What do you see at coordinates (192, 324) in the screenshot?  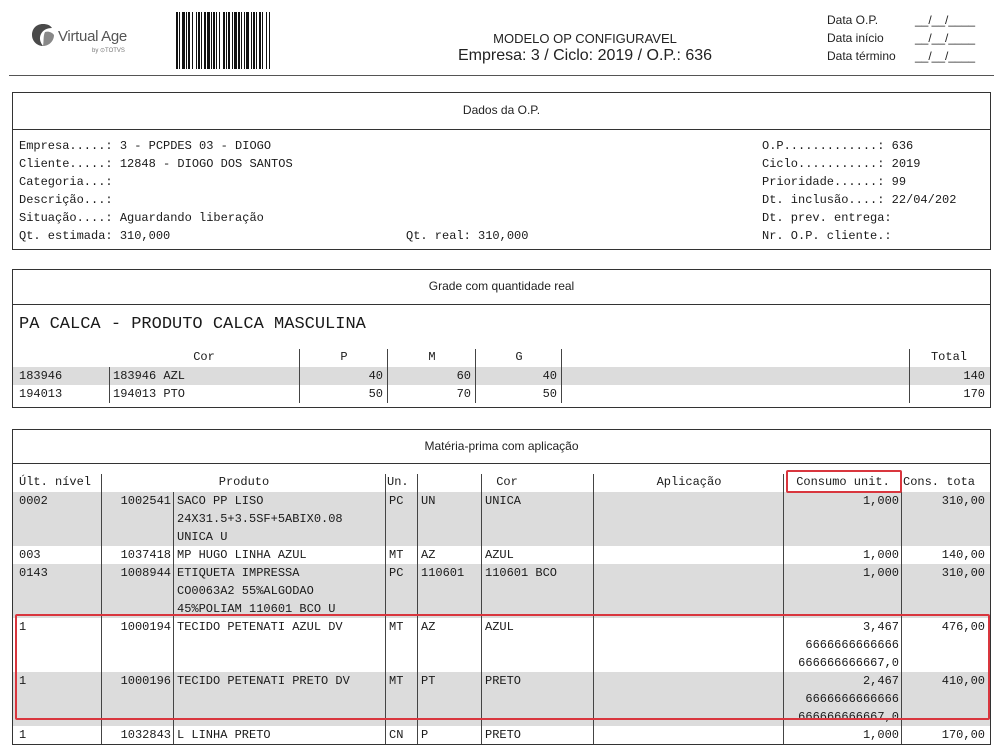 I see `grade-product-name: PA CALCA - PRODUTO CALCA MASCULINA` at bounding box center [192, 324].